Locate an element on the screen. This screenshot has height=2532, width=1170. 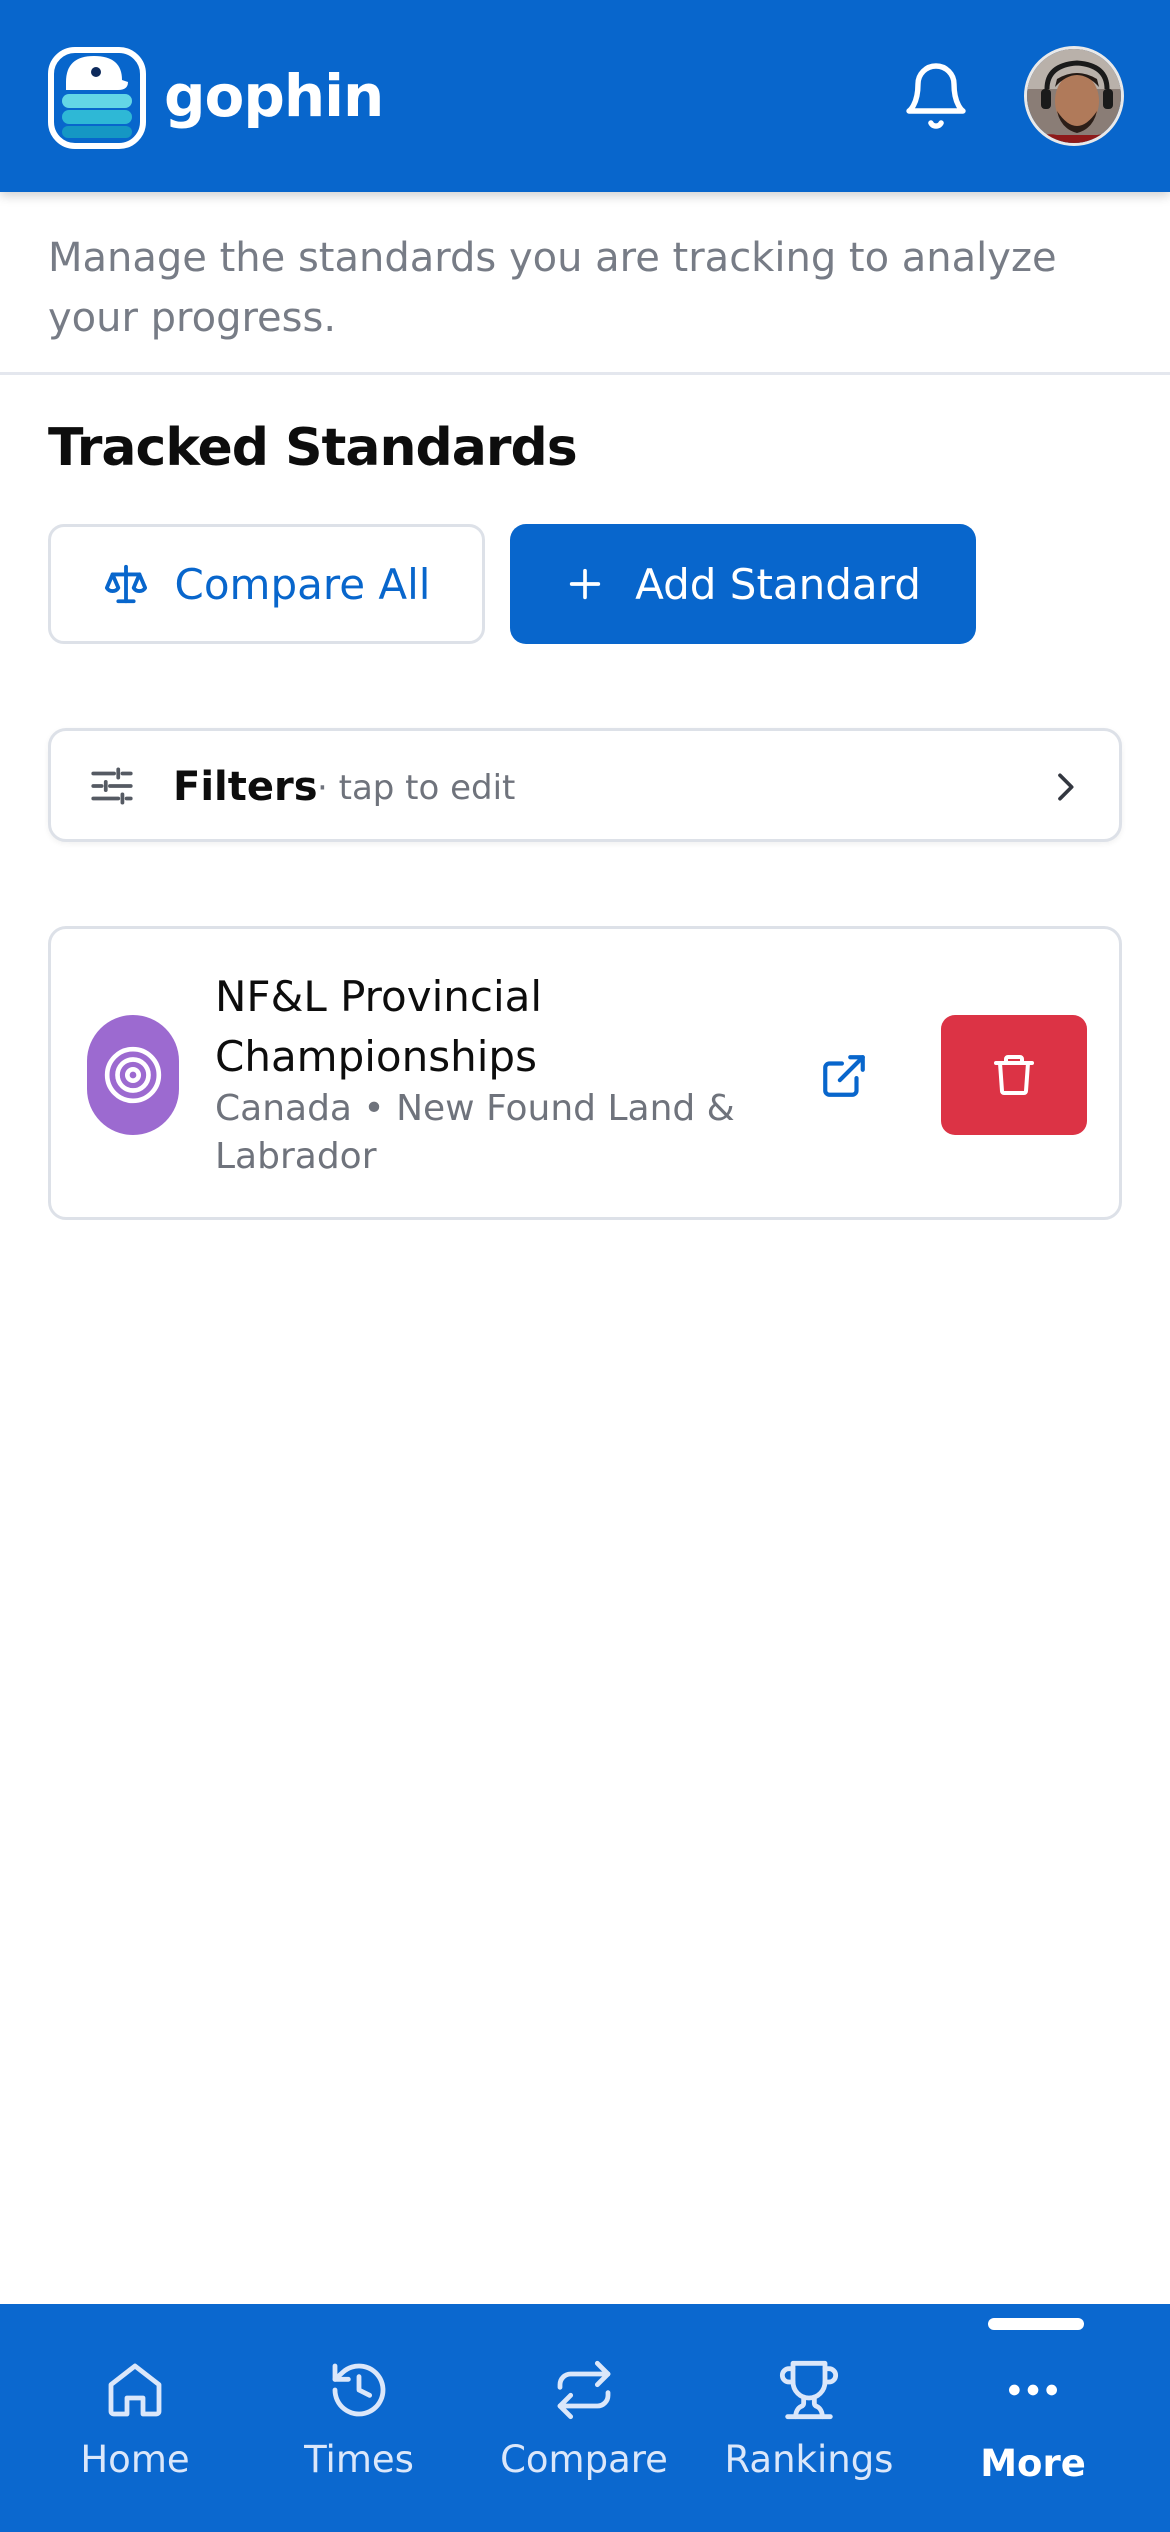
nav-label: Home is located at coordinates (135, 2459).